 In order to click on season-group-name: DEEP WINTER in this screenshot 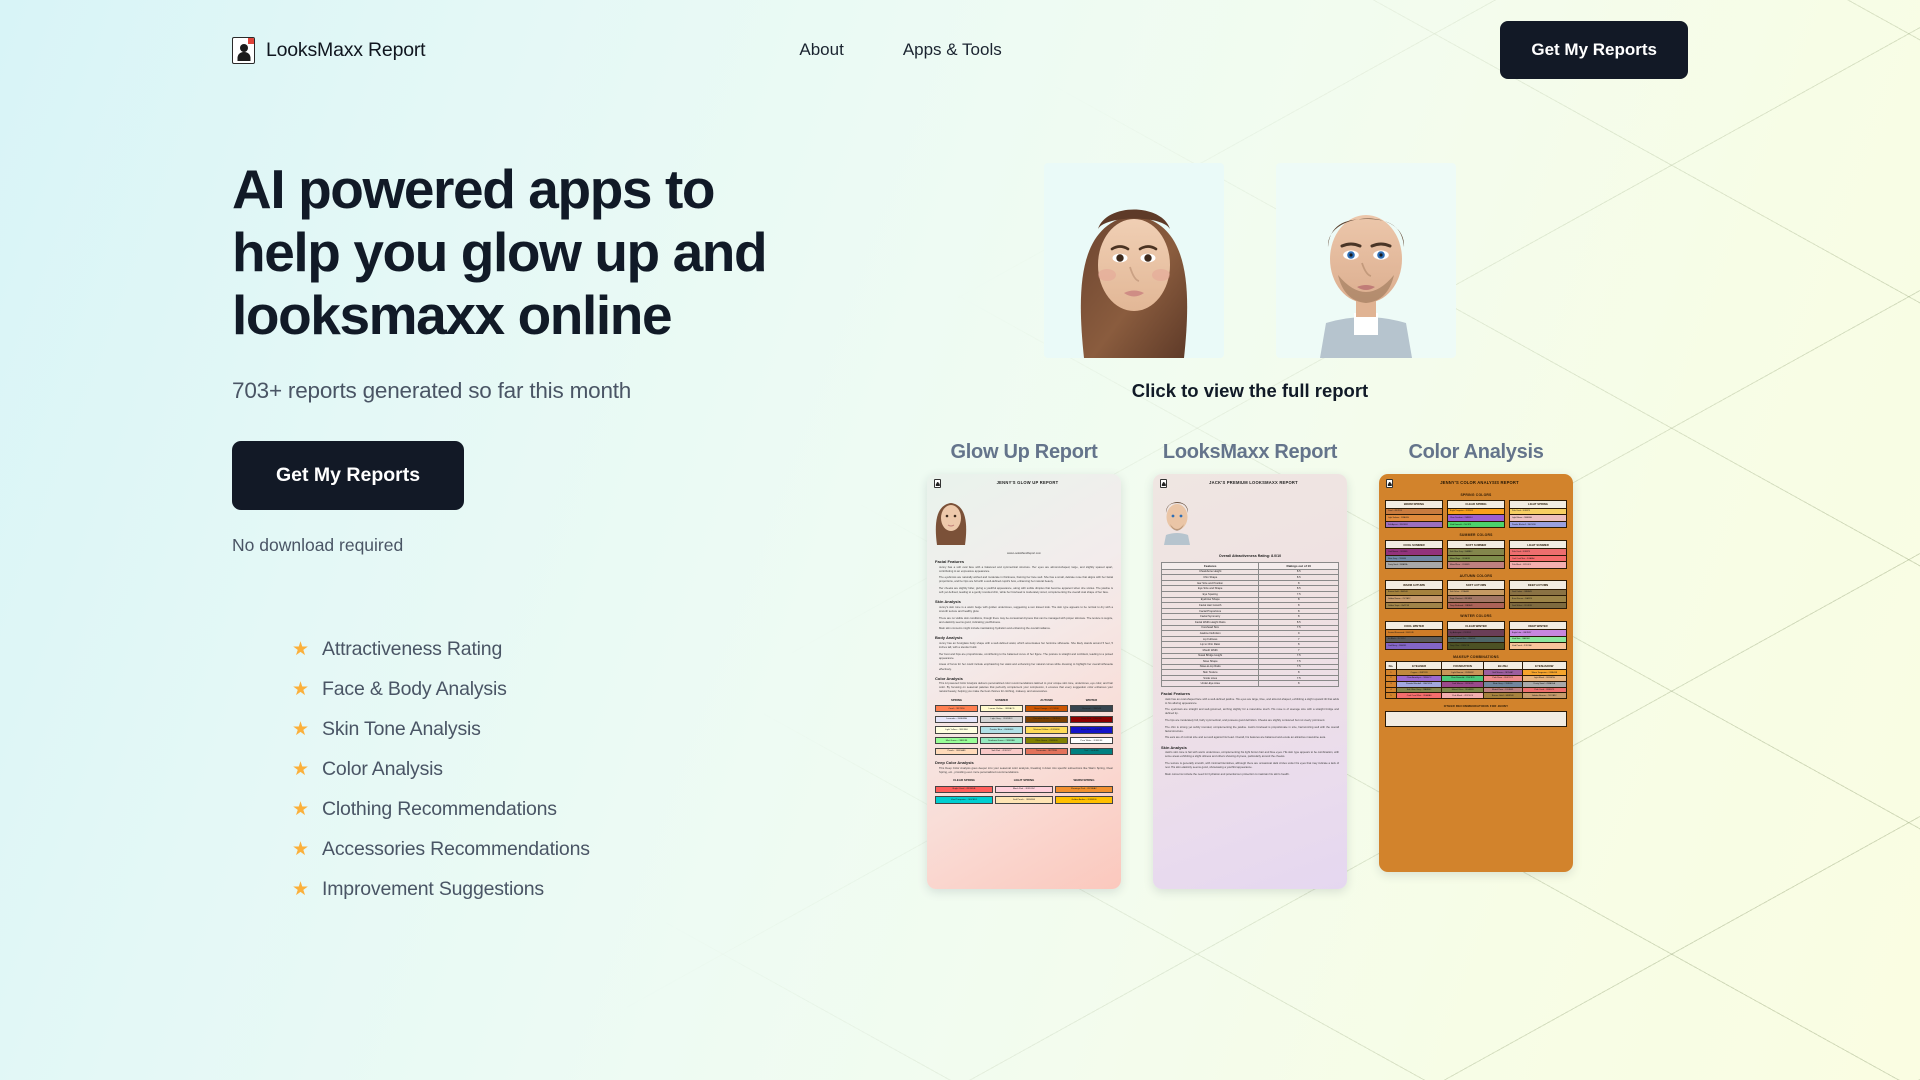, I will do `click(1538, 626)`.